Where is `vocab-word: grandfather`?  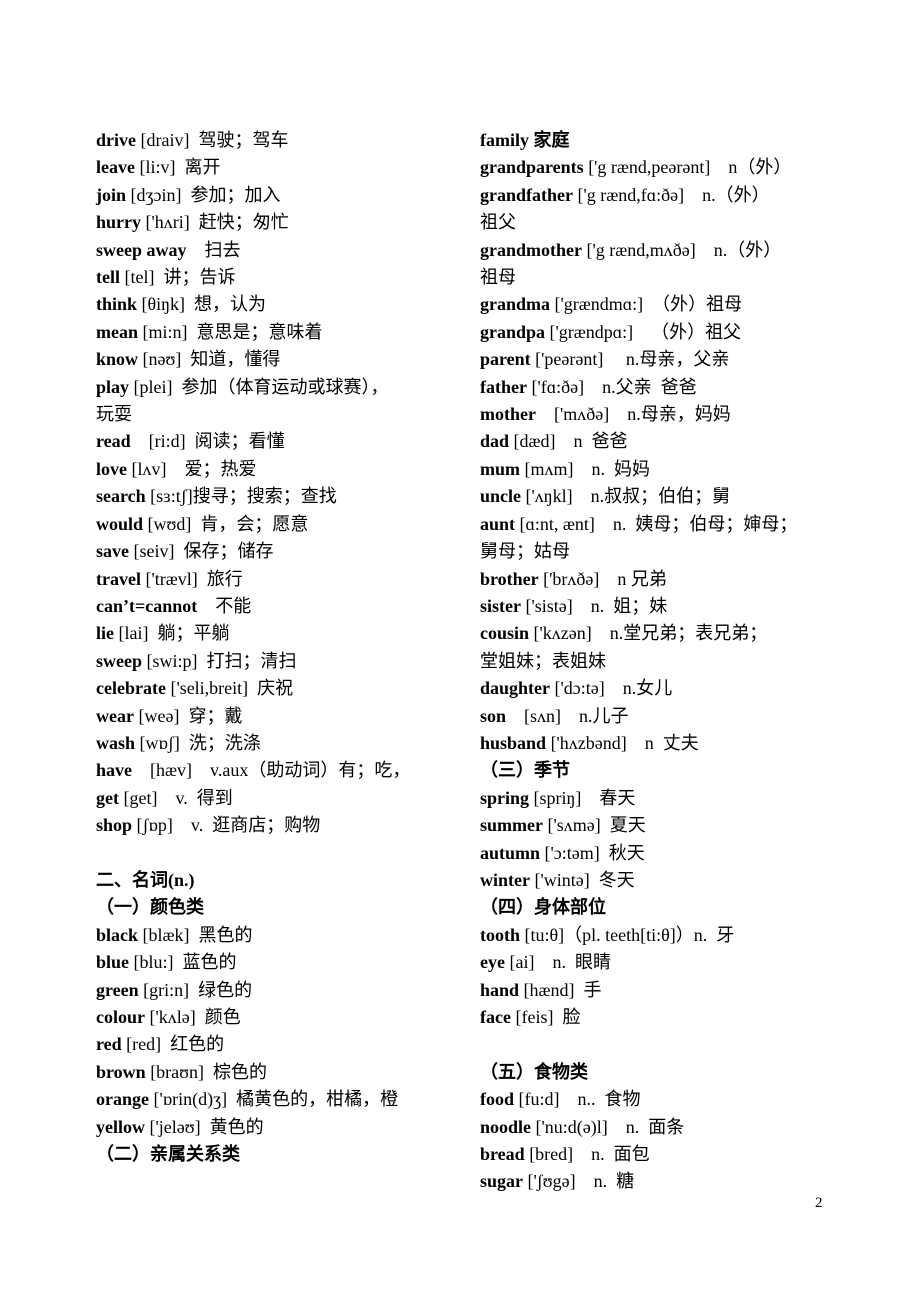 vocab-word: grandfather is located at coordinates (526, 194).